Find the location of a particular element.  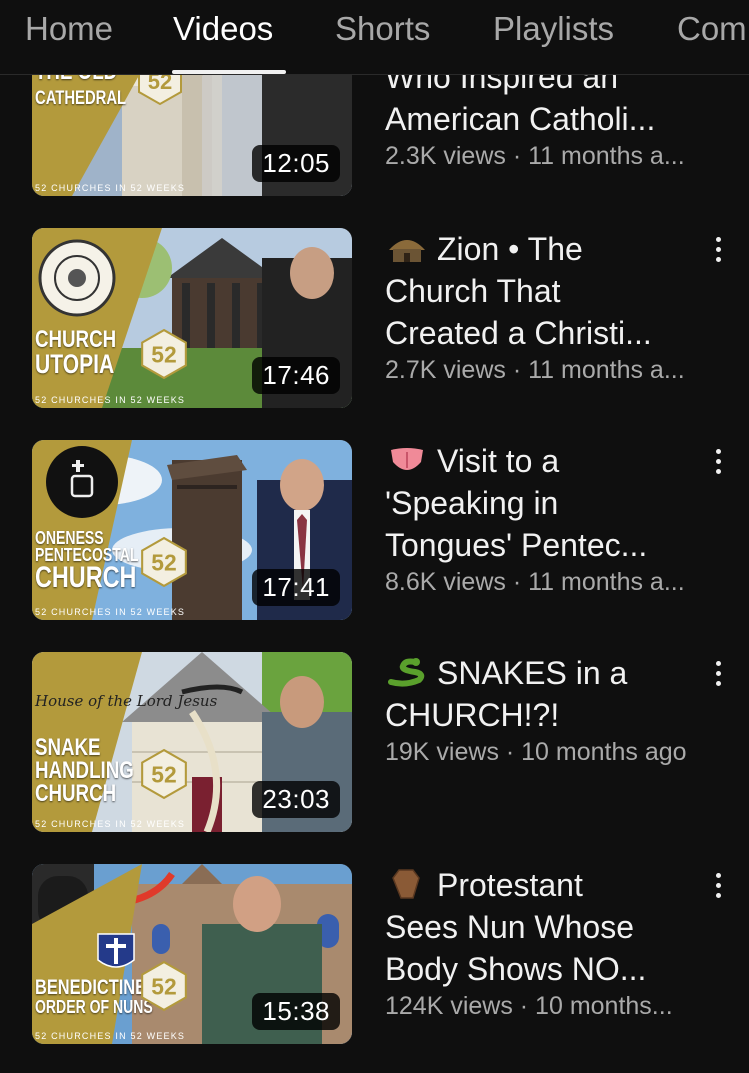

video-title-line: Church That is located at coordinates (473, 291).